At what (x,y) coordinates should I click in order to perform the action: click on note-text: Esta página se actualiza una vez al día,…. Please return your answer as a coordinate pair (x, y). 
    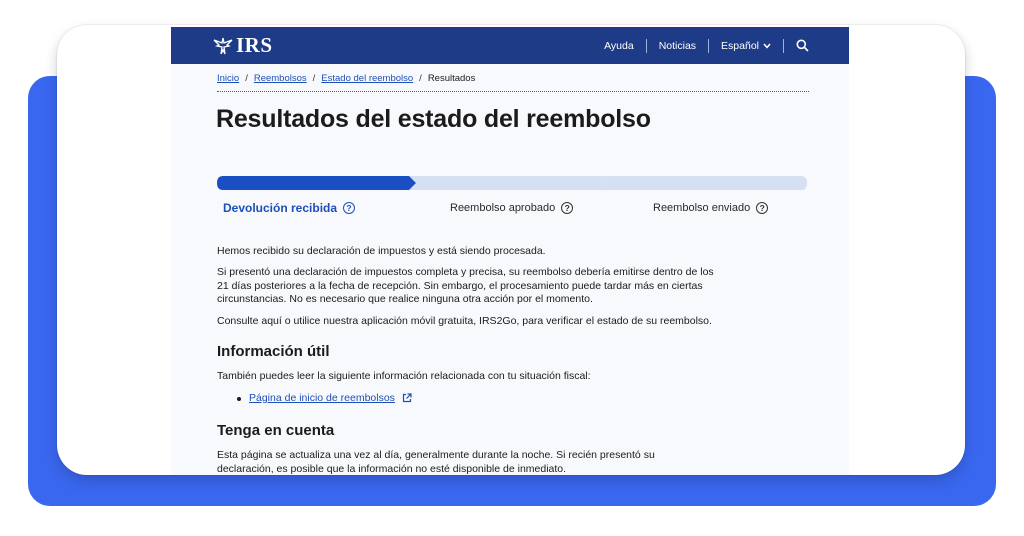
    Looking at the image, I should click on (497, 462).